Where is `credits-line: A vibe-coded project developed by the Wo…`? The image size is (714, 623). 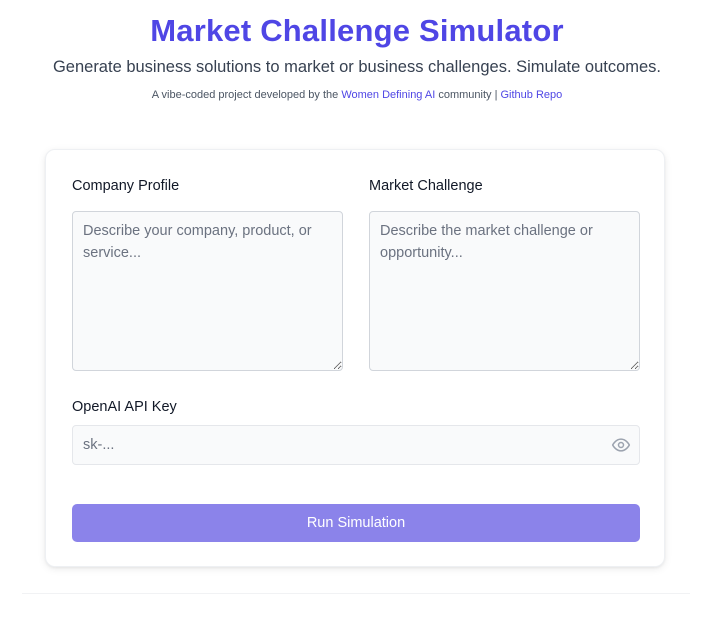
credits-line: A vibe-coded project developed by the Wo… is located at coordinates (357, 95).